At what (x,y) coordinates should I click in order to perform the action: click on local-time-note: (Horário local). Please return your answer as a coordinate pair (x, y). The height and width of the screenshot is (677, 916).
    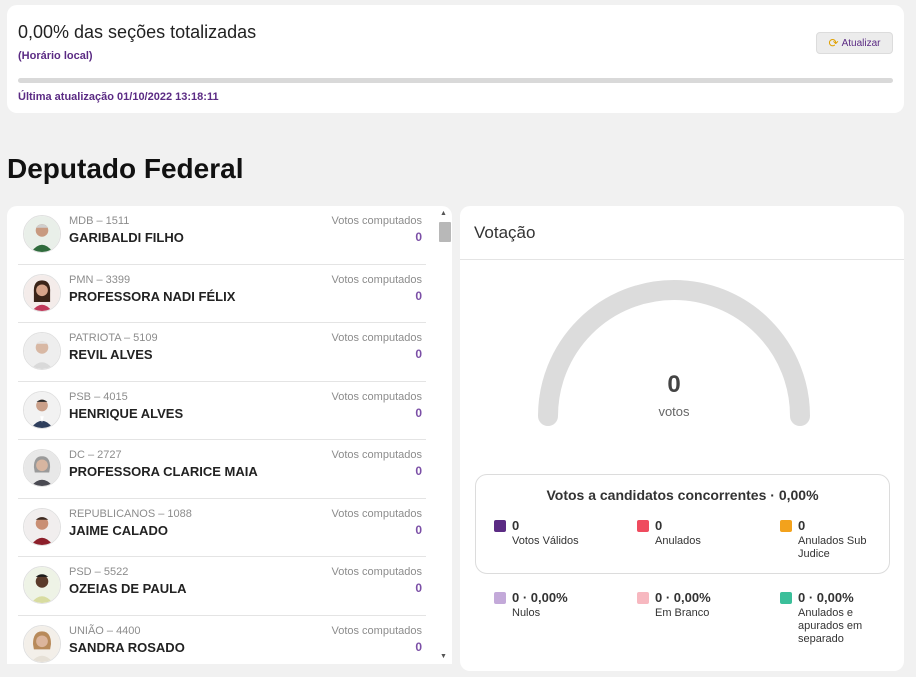
    Looking at the image, I should click on (55, 56).